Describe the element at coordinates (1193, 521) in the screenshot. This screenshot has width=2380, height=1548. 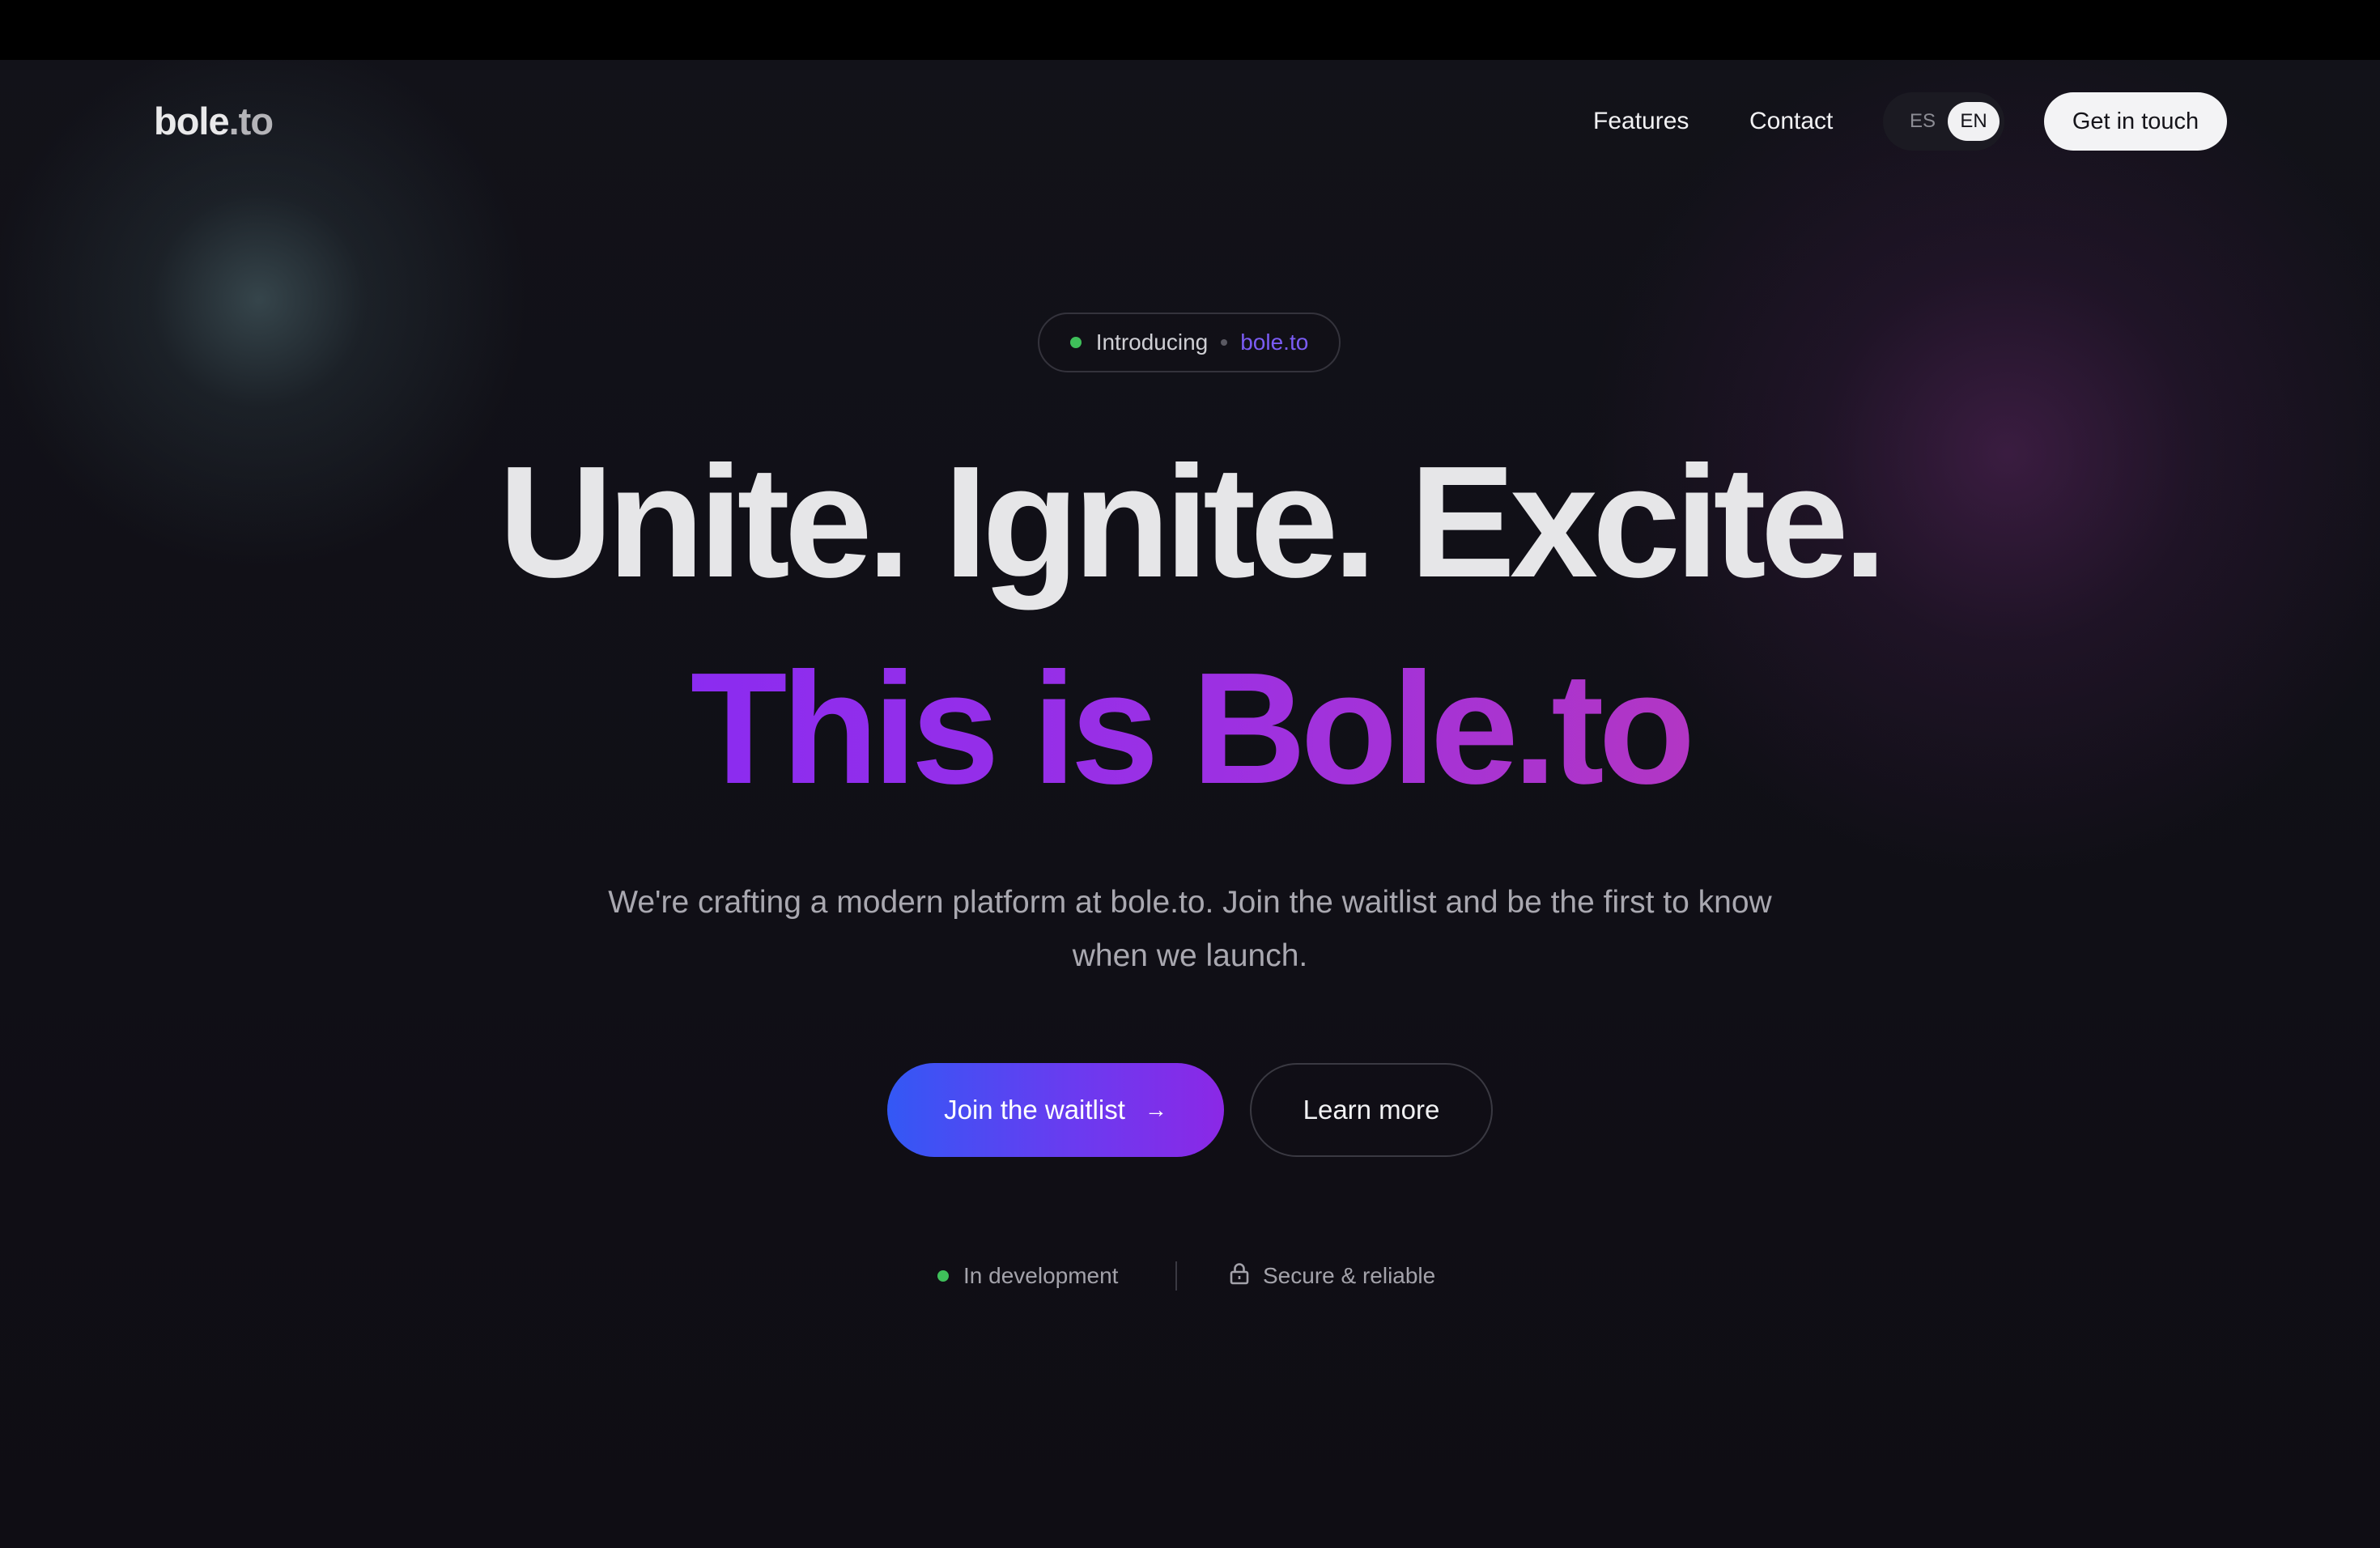
I see `hero-headline: Unite. Ignite. Excite.` at that location.